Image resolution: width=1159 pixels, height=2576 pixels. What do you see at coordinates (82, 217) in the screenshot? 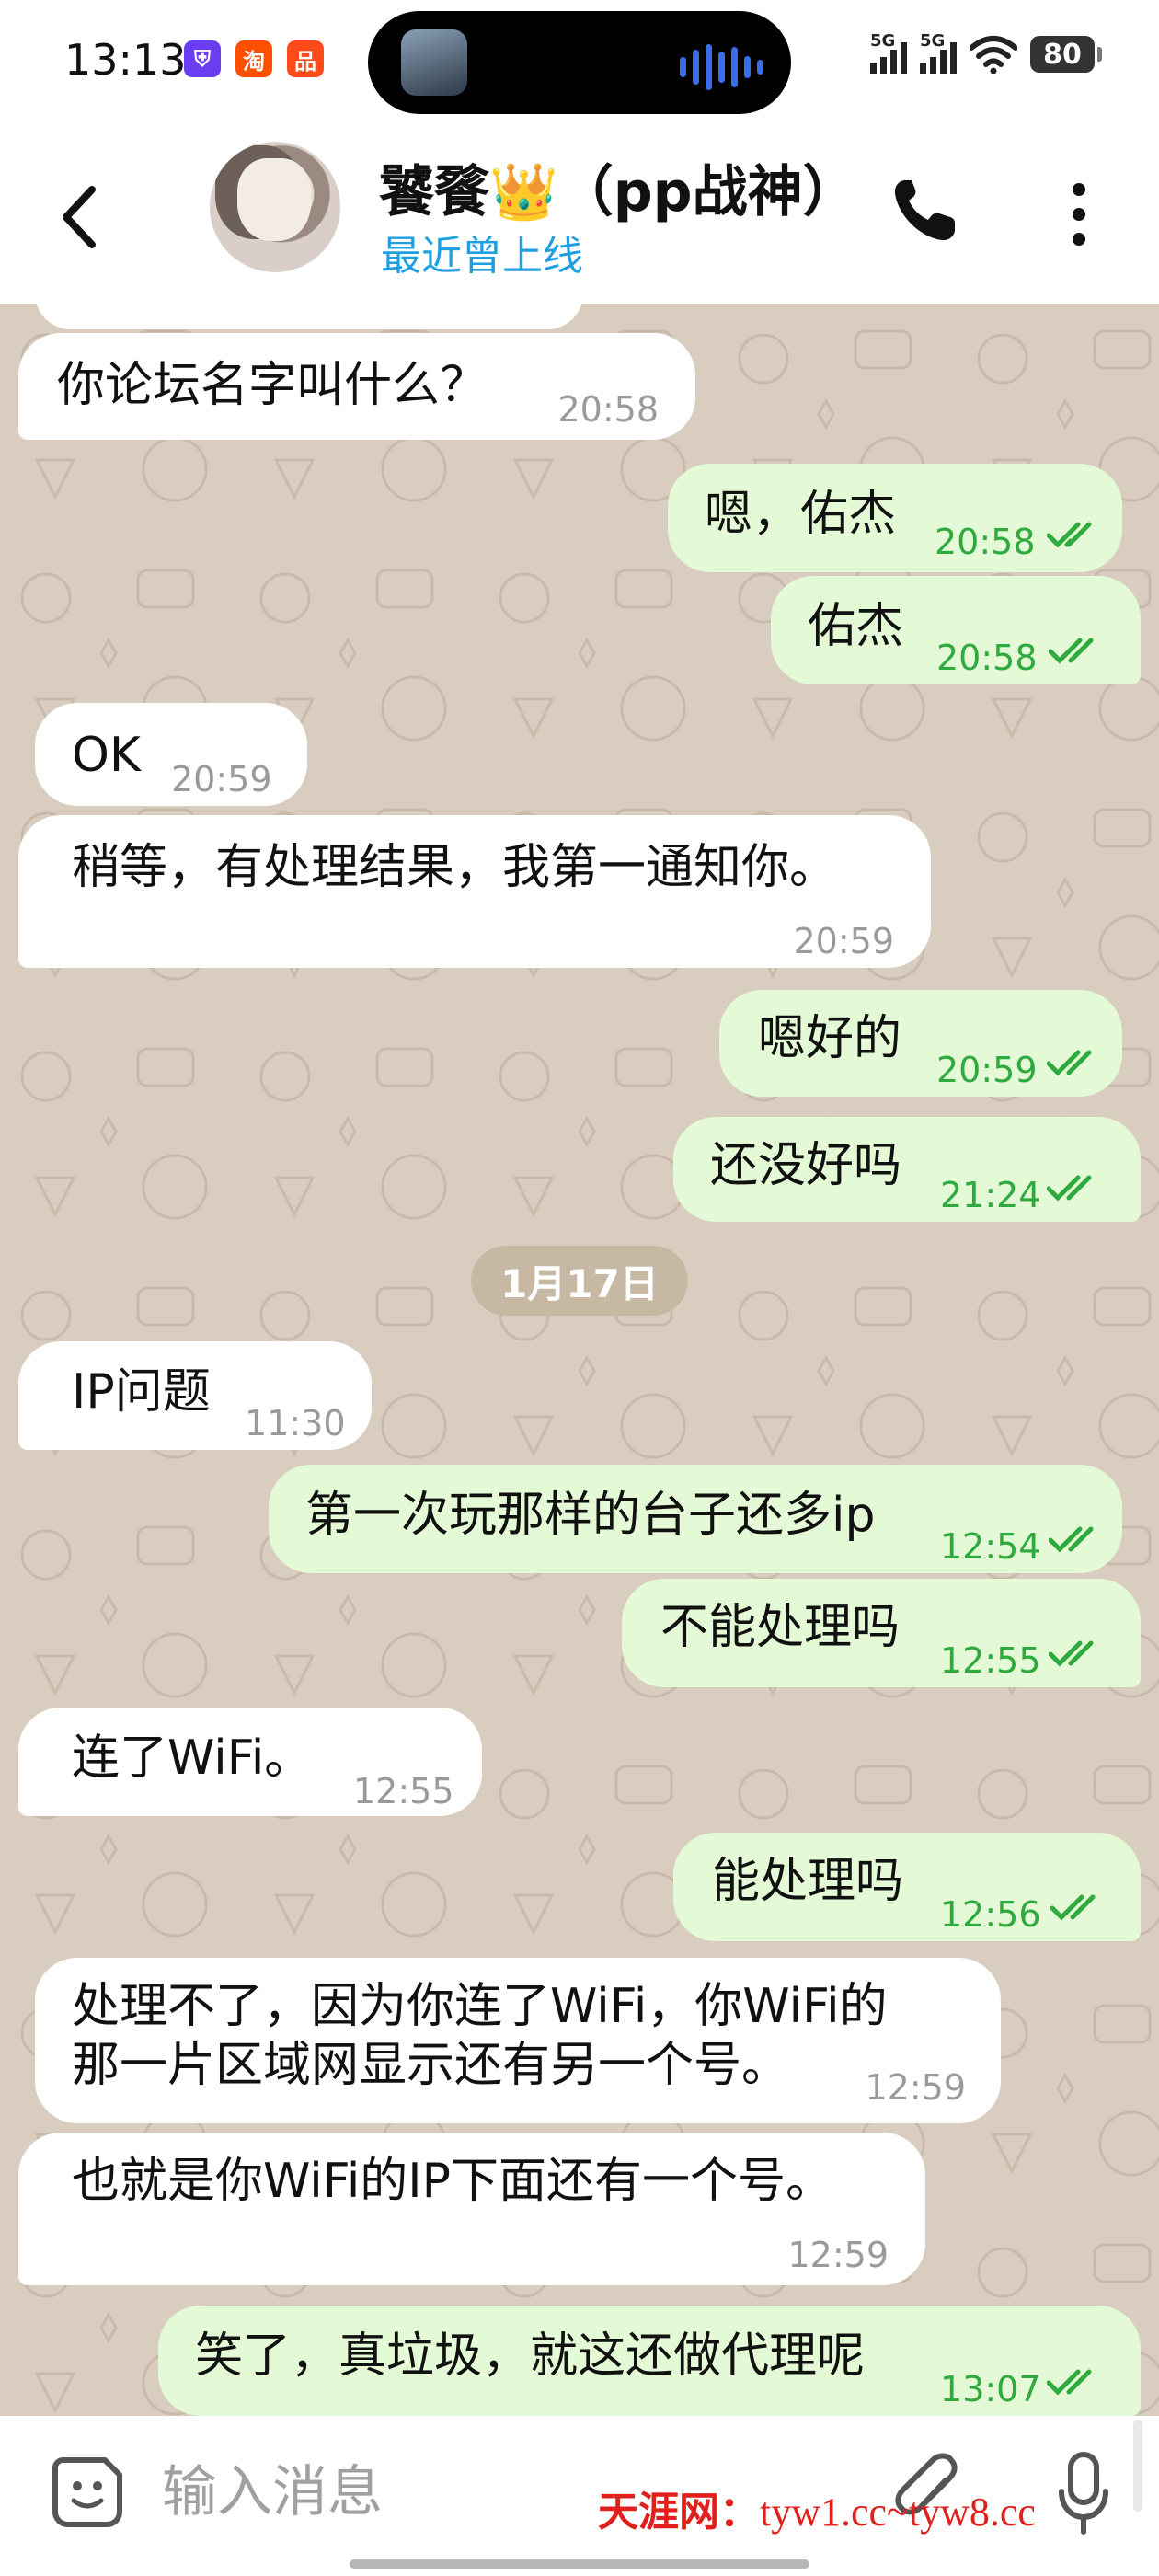
I see `back-arrow-icon` at bounding box center [82, 217].